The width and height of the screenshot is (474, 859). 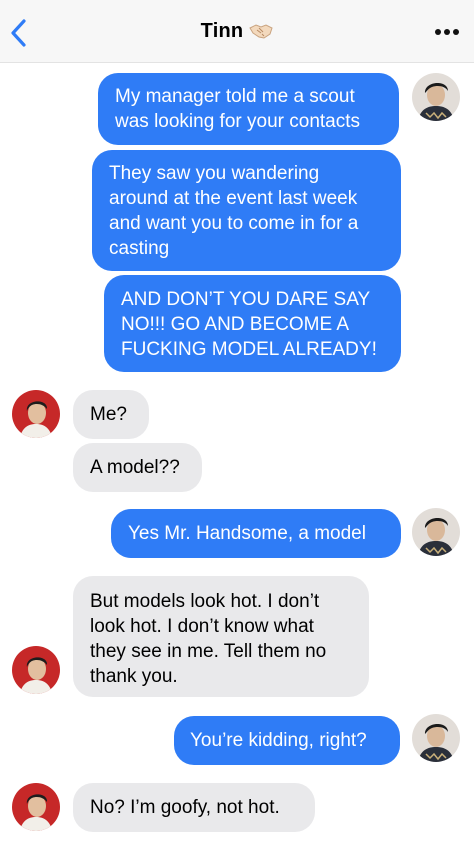 What do you see at coordinates (208, 651) in the screenshot?
I see `message-line: they see in me. Tell them no` at bounding box center [208, 651].